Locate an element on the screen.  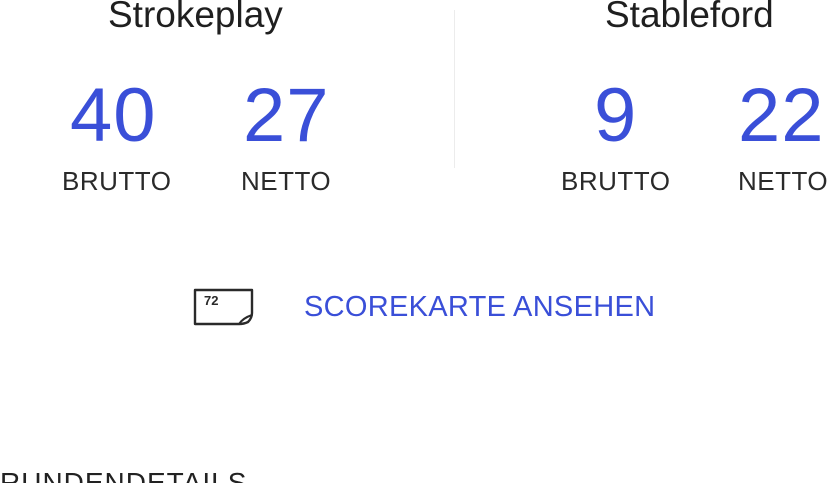
round-details-header: RUNDENDETAILS is located at coordinates (124, 475).